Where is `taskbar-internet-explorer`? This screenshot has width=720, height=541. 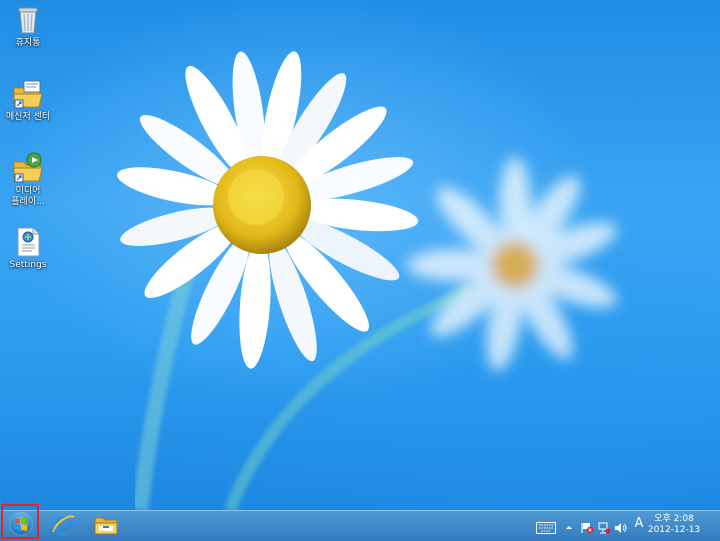
taskbar-internet-explorer is located at coordinates (63, 525).